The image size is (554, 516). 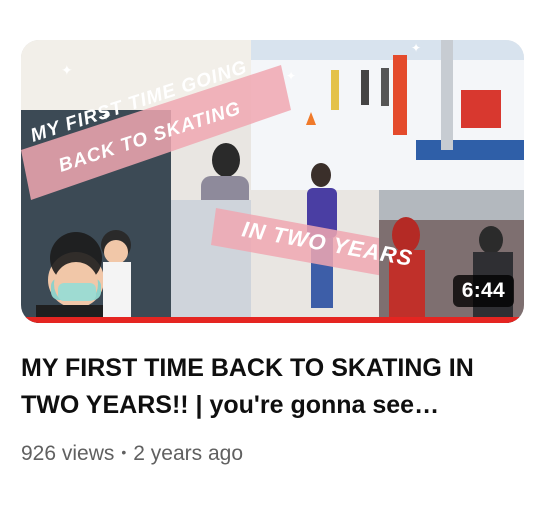 I want to click on view-count: 926 views, so click(x=68, y=453).